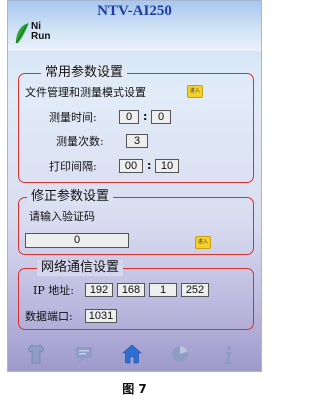  Describe the element at coordinates (136, 222) in the screenshot. I see `correction-params-panel: 修正参数设置 请输入验证码 0 进入` at that location.